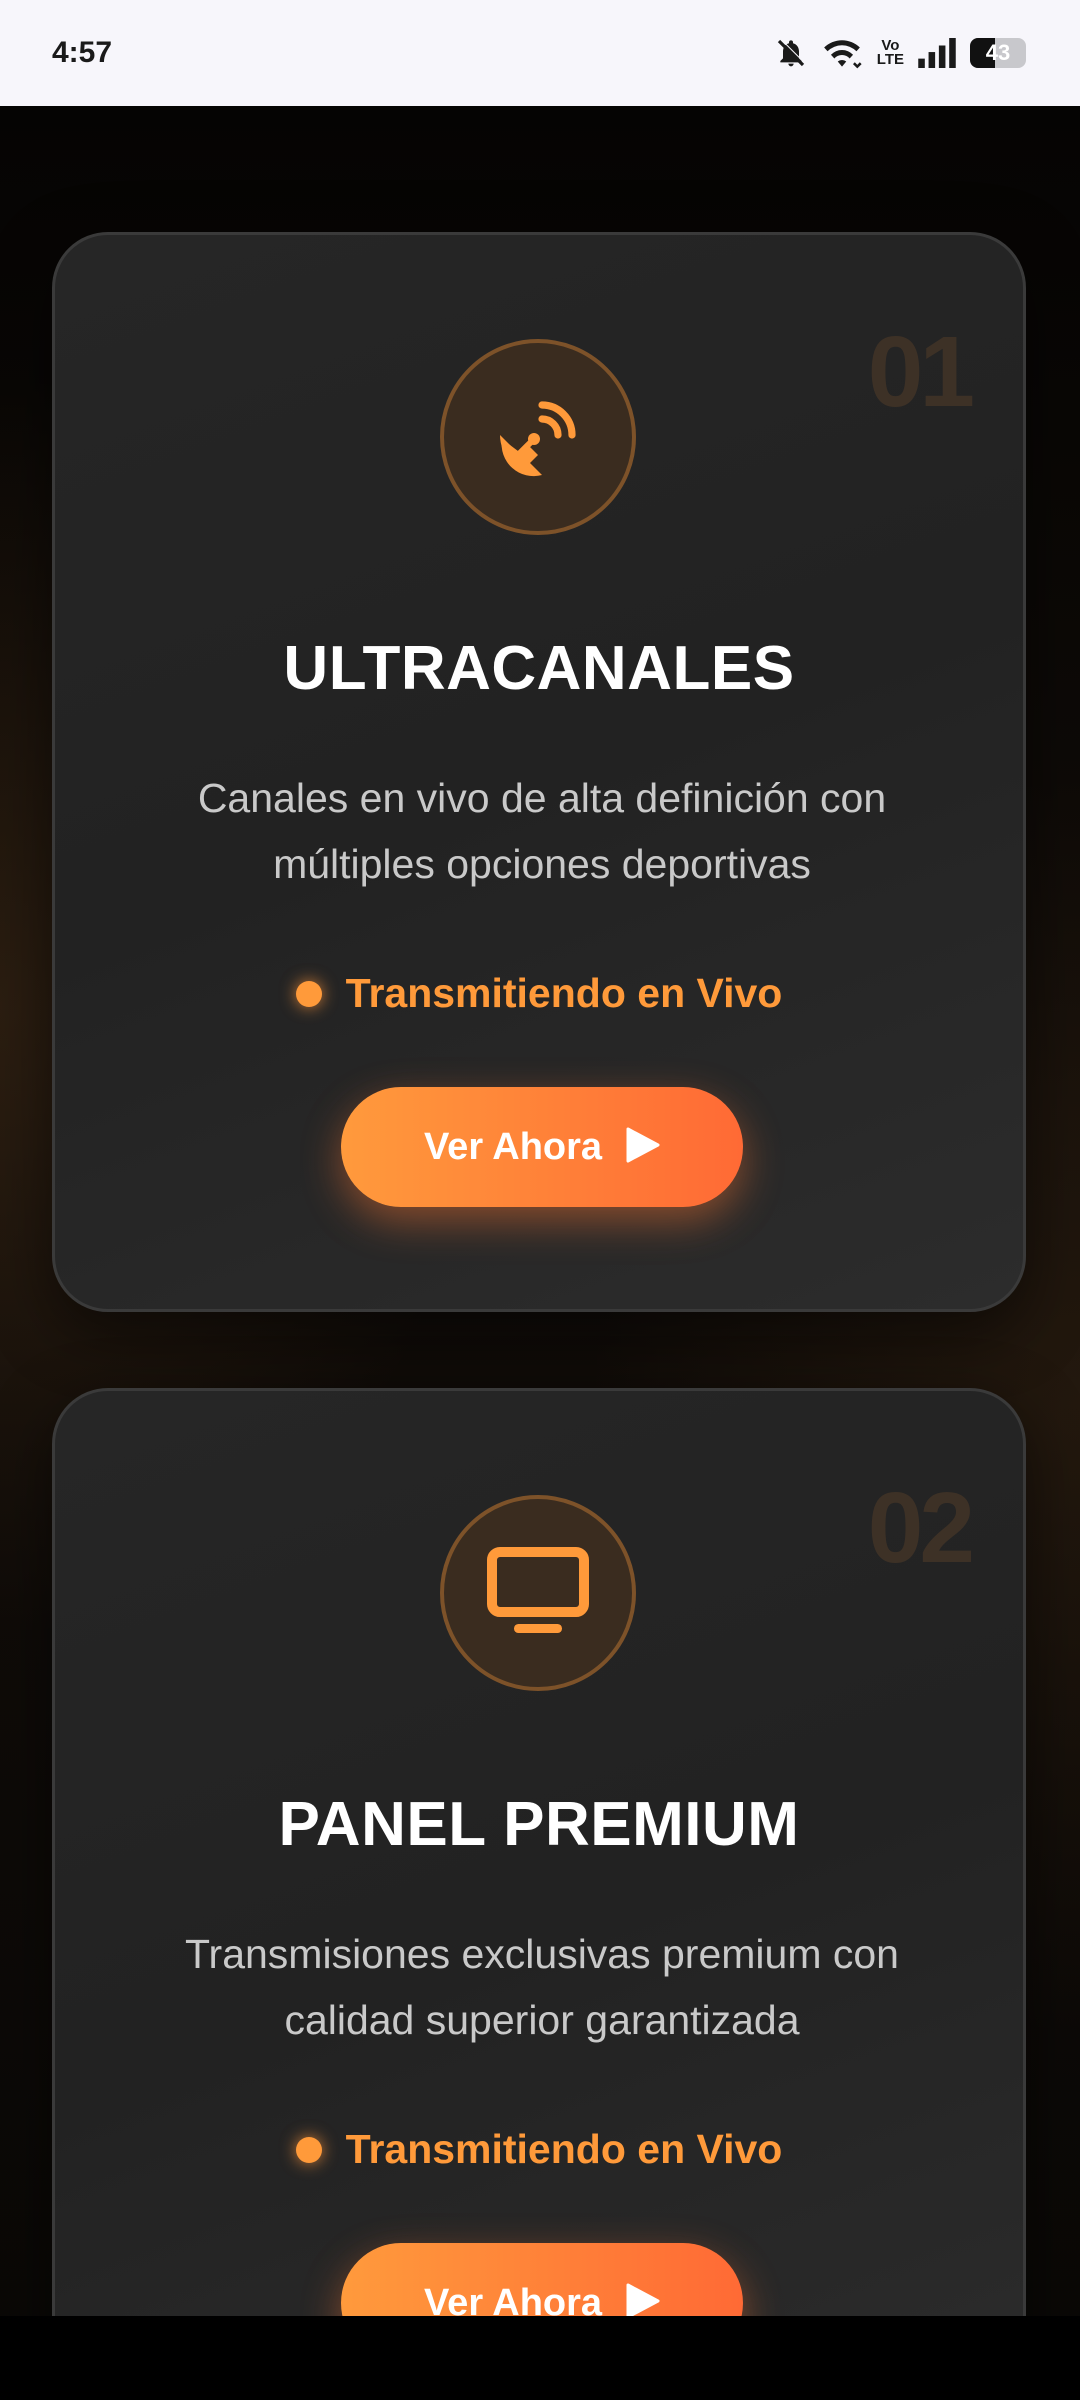 This screenshot has width=1080, height=2400. What do you see at coordinates (937, 53) in the screenshot?
I see `signal-icon` at bounding box center [937, 53].